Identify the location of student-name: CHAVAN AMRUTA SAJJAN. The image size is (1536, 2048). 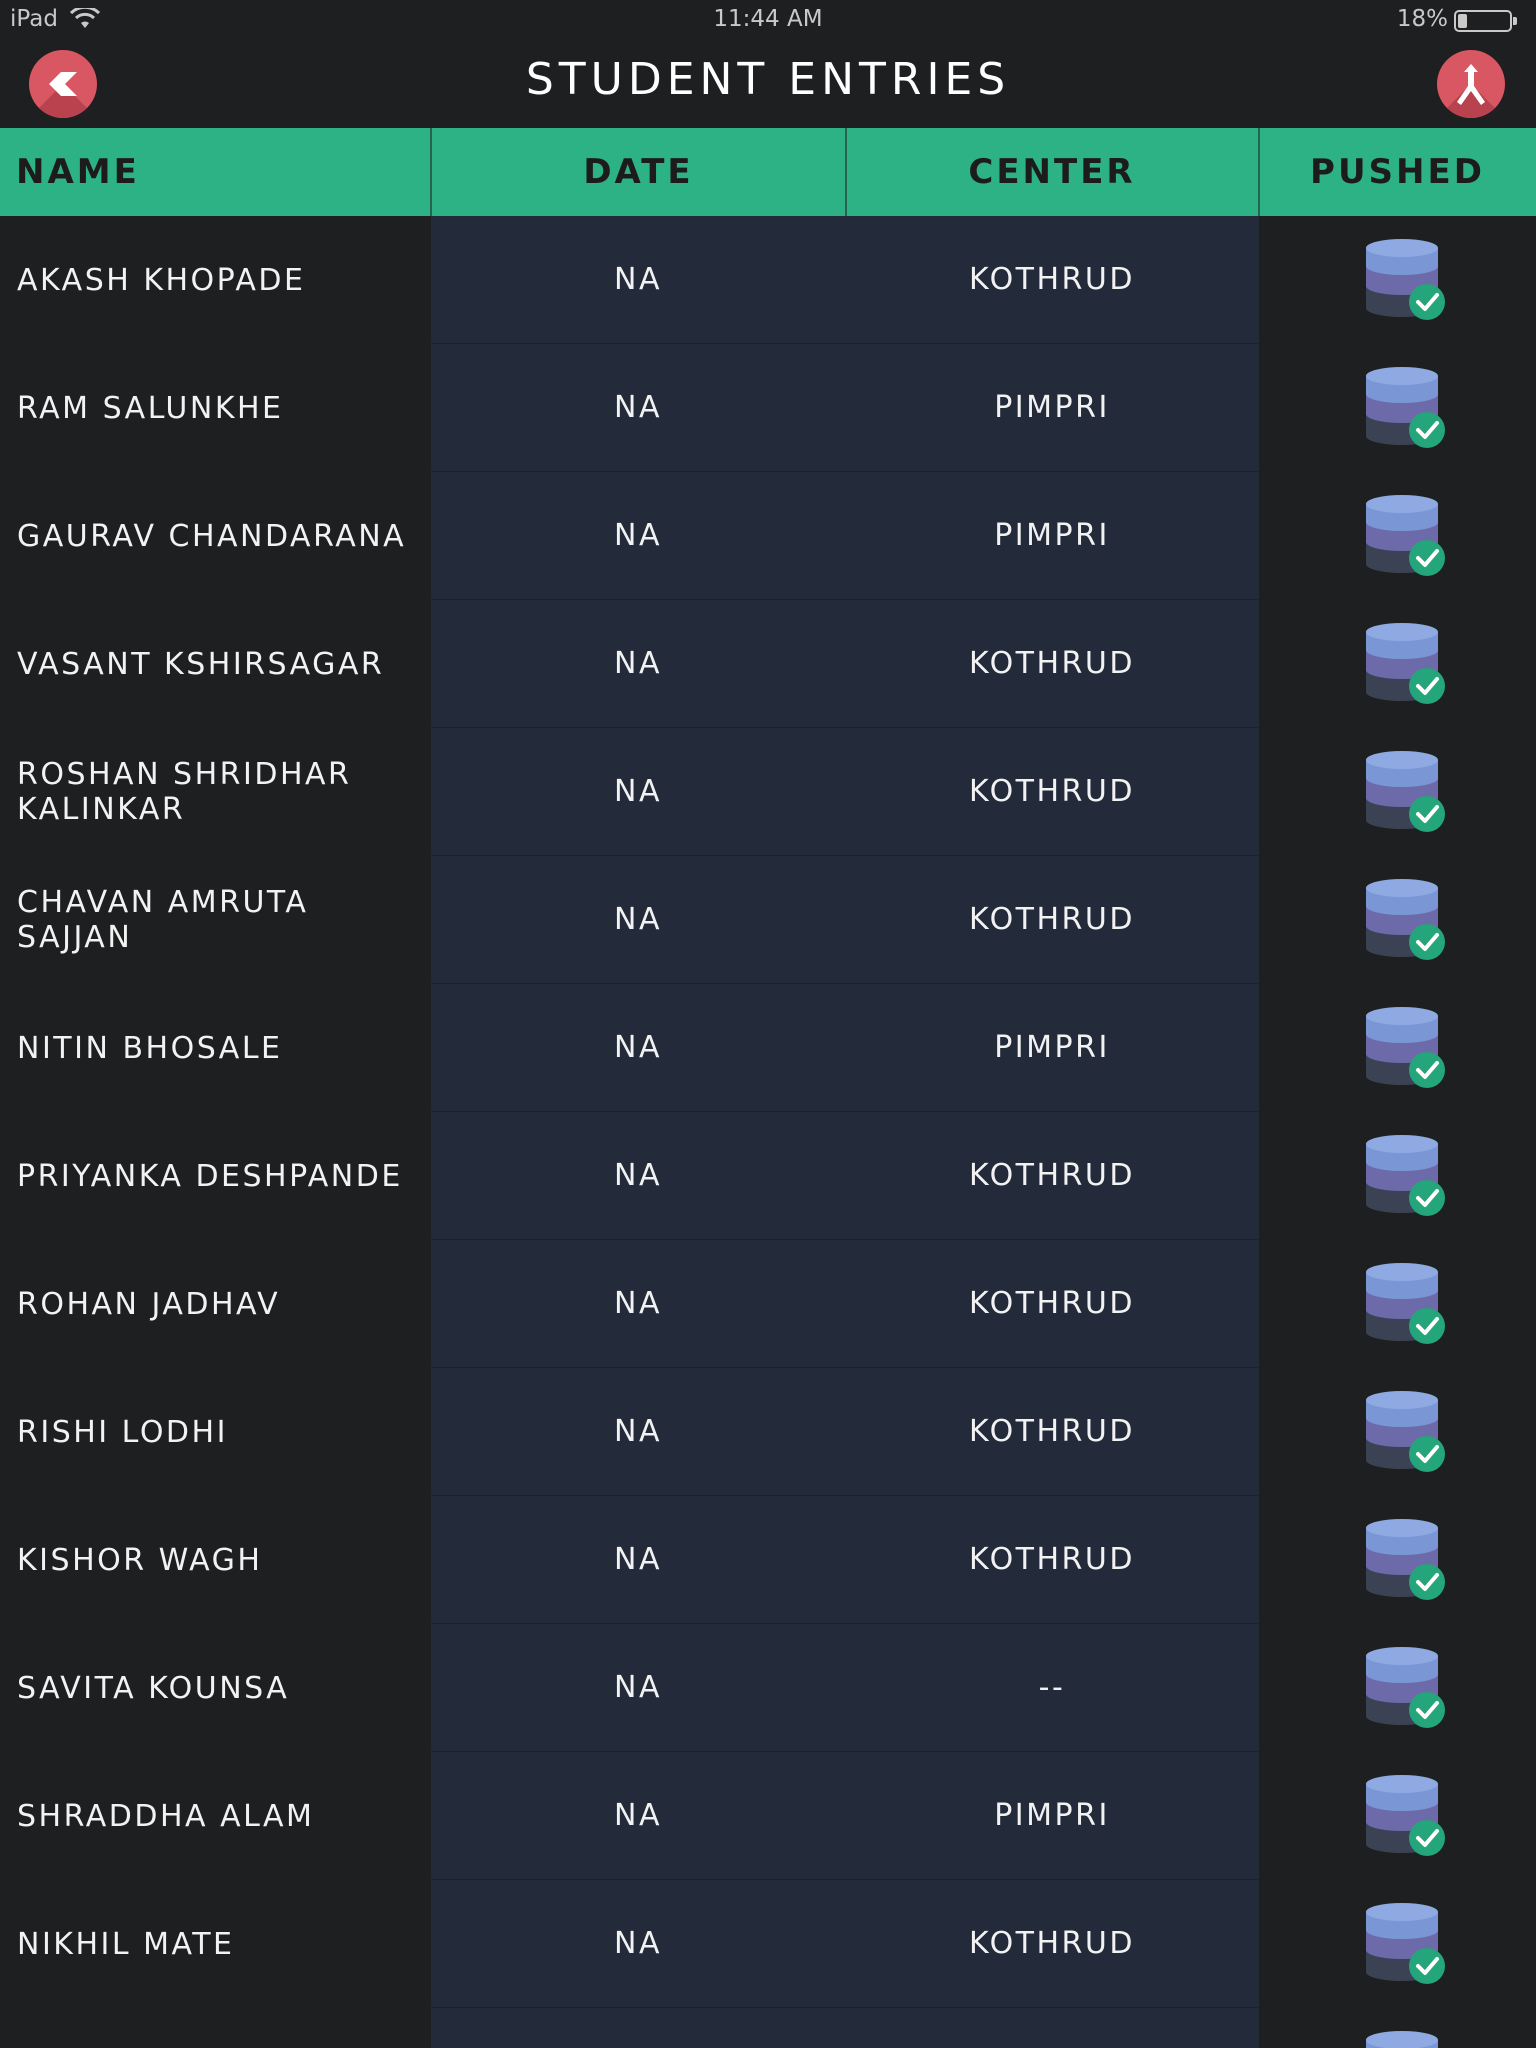
(163, 920).